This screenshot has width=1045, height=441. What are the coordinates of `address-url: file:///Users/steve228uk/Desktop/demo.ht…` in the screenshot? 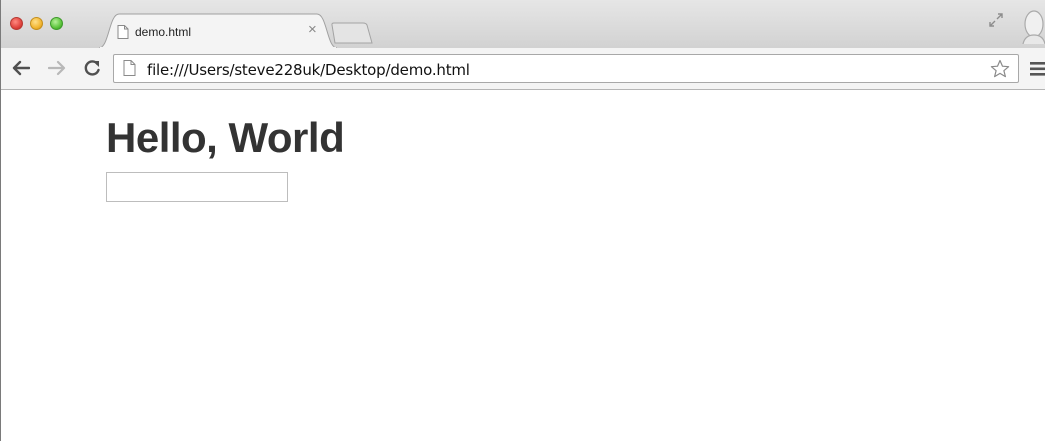 It's located at (308, 70).